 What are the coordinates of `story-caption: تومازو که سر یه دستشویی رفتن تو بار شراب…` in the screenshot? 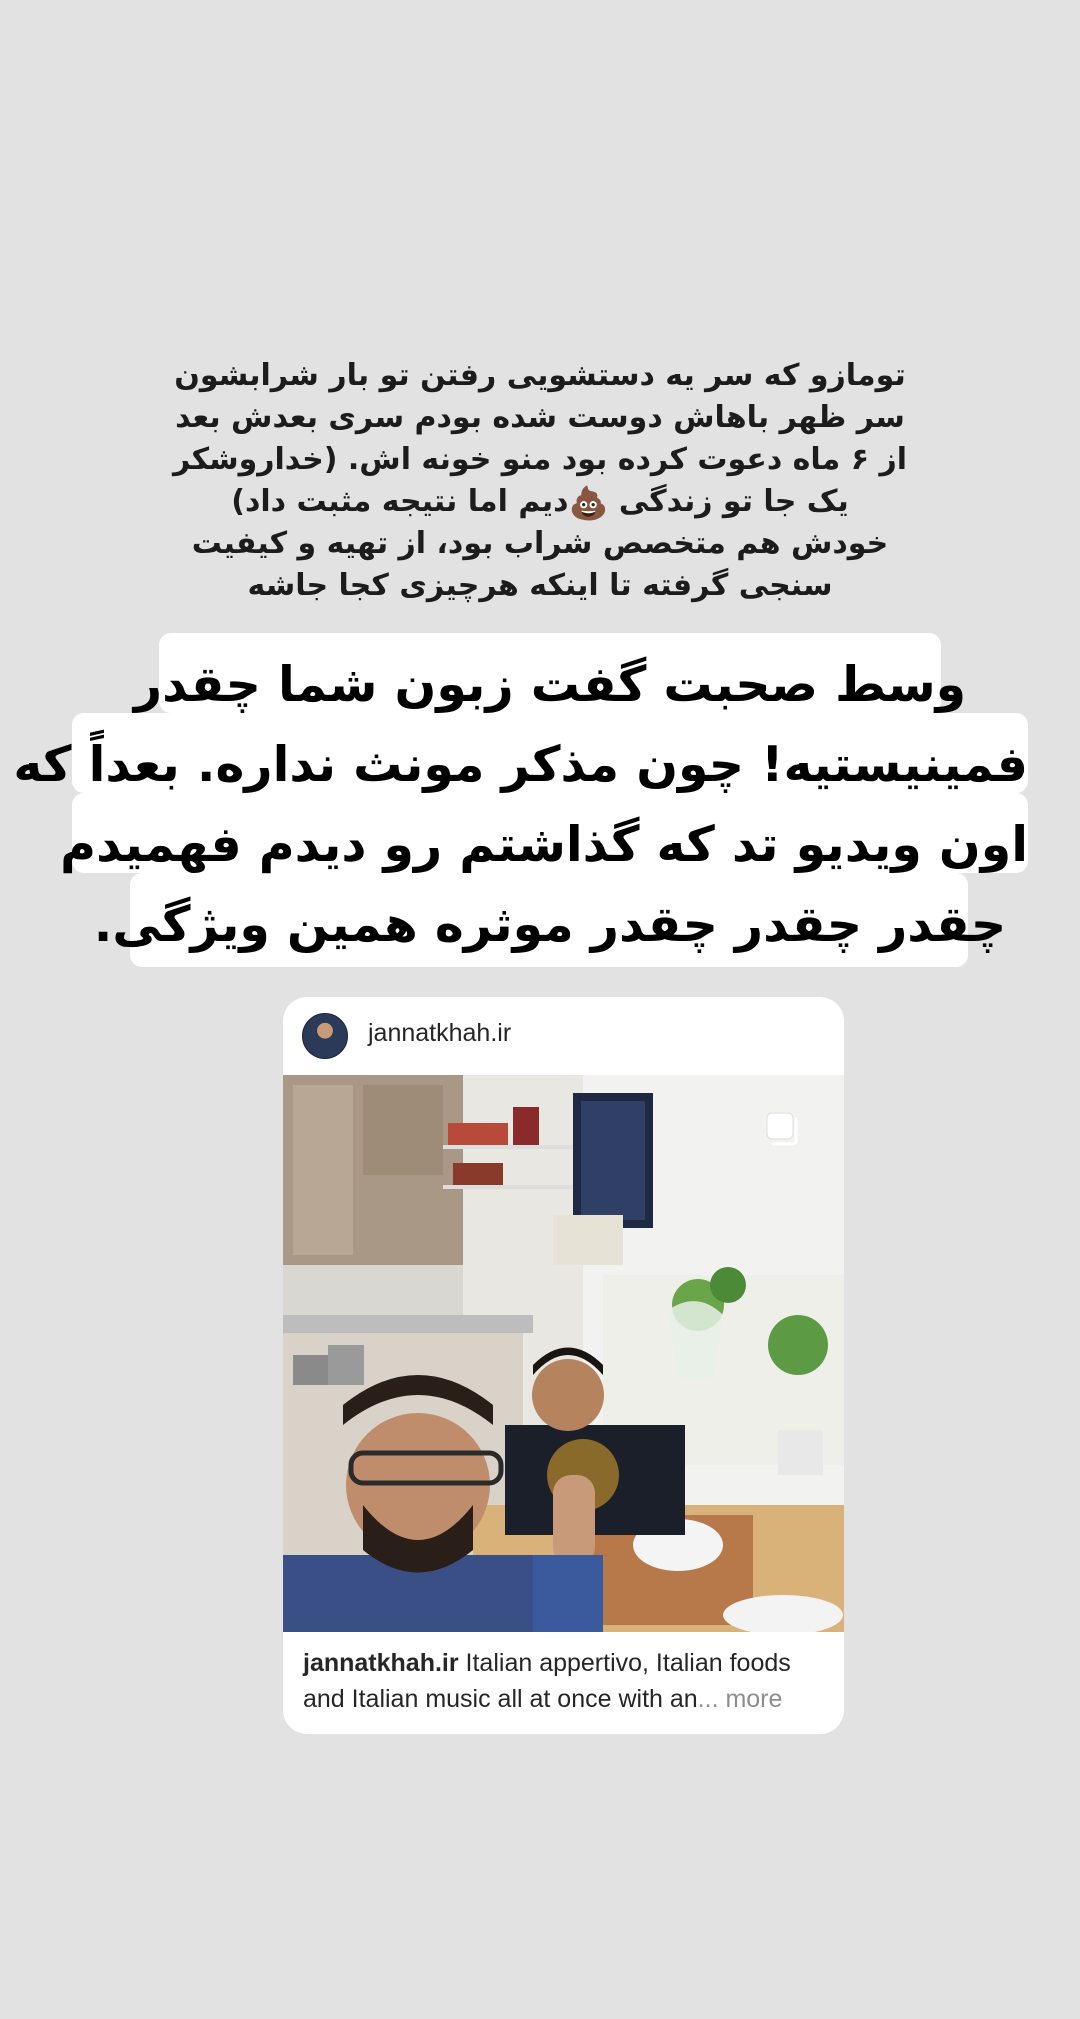 It's located at (540, 481).